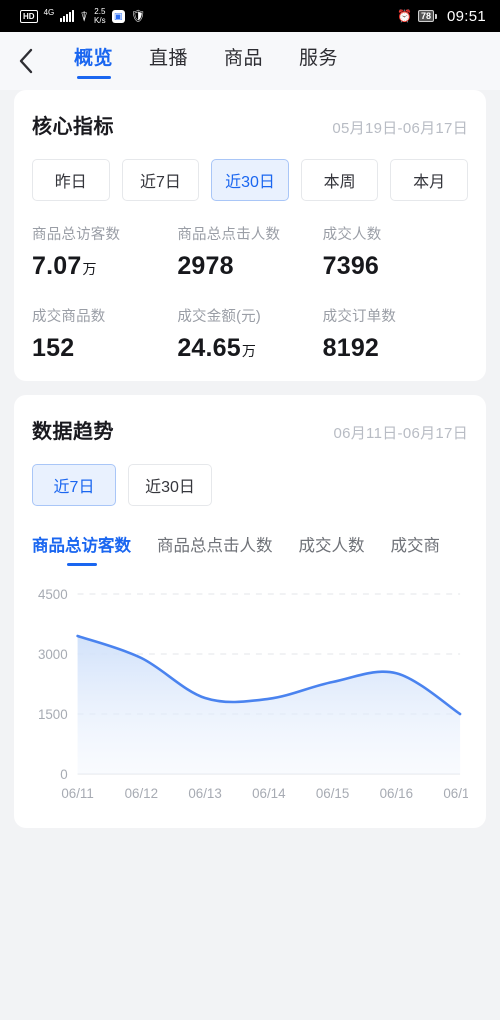  Describe the element at coordinates (416, 549) in the screenshot. I see `metric-tab-items-sold: 成交商` at that location.